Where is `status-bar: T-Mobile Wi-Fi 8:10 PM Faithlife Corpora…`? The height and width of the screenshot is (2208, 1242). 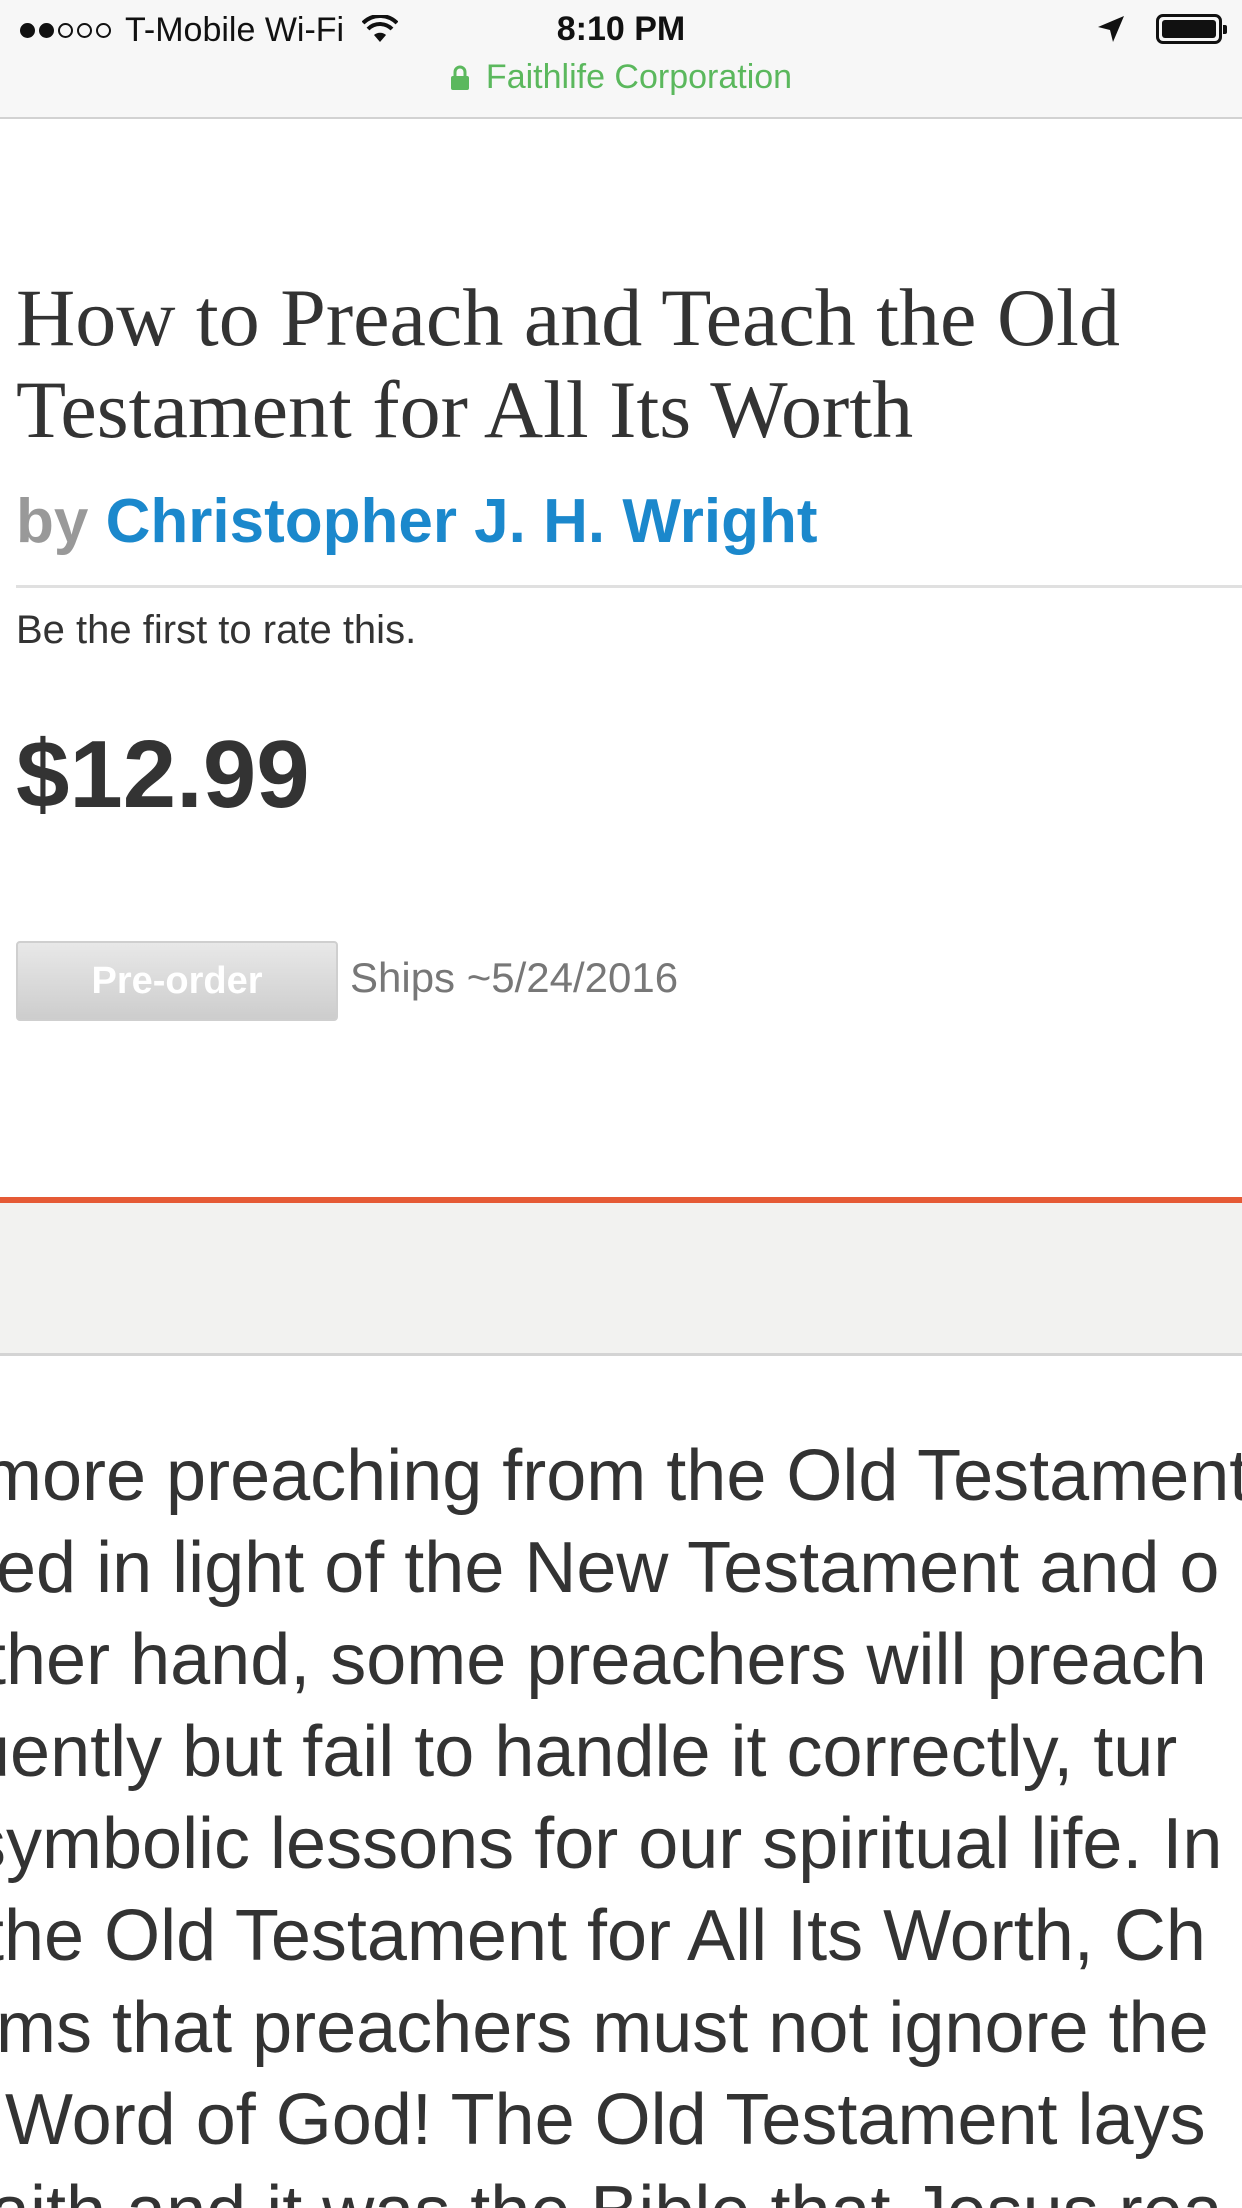 status-bar: T-Mobile Wi-Fi 8:10 PM Faithlife Corpora… is located at coordinates (621, 59).